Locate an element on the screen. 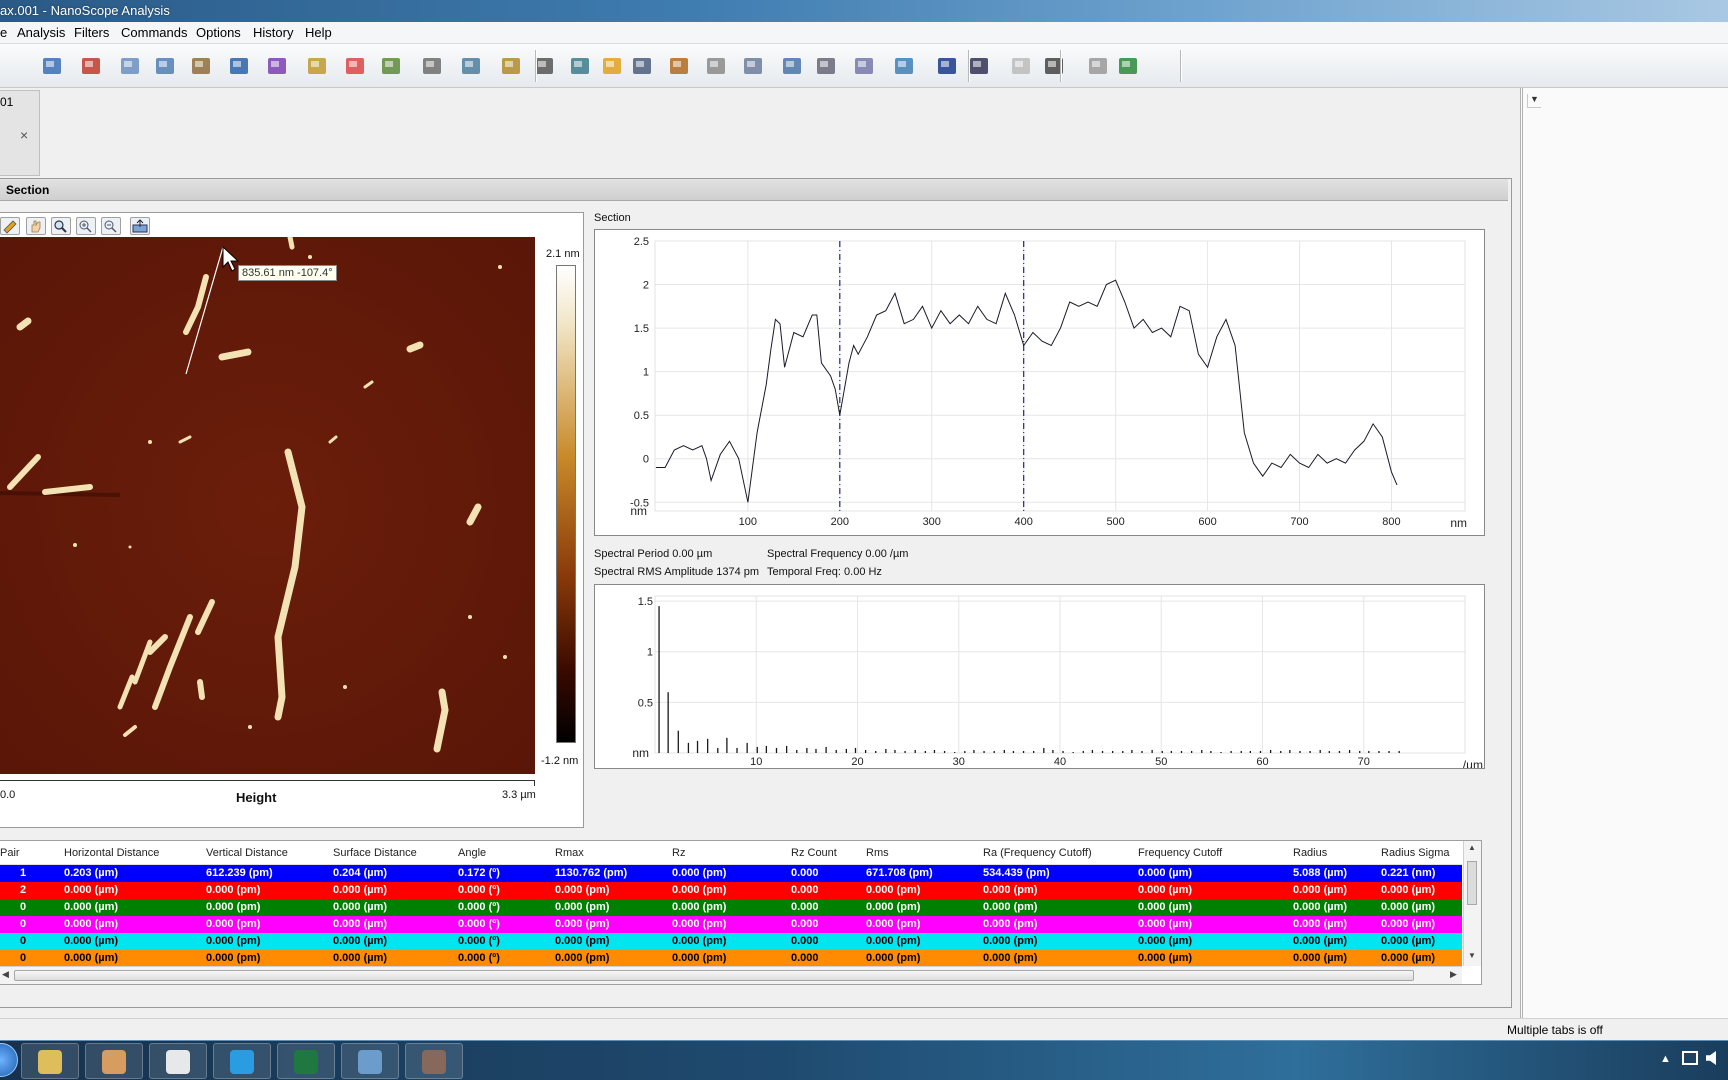  nanoscope-icon is located at coordinates (434, 1061).